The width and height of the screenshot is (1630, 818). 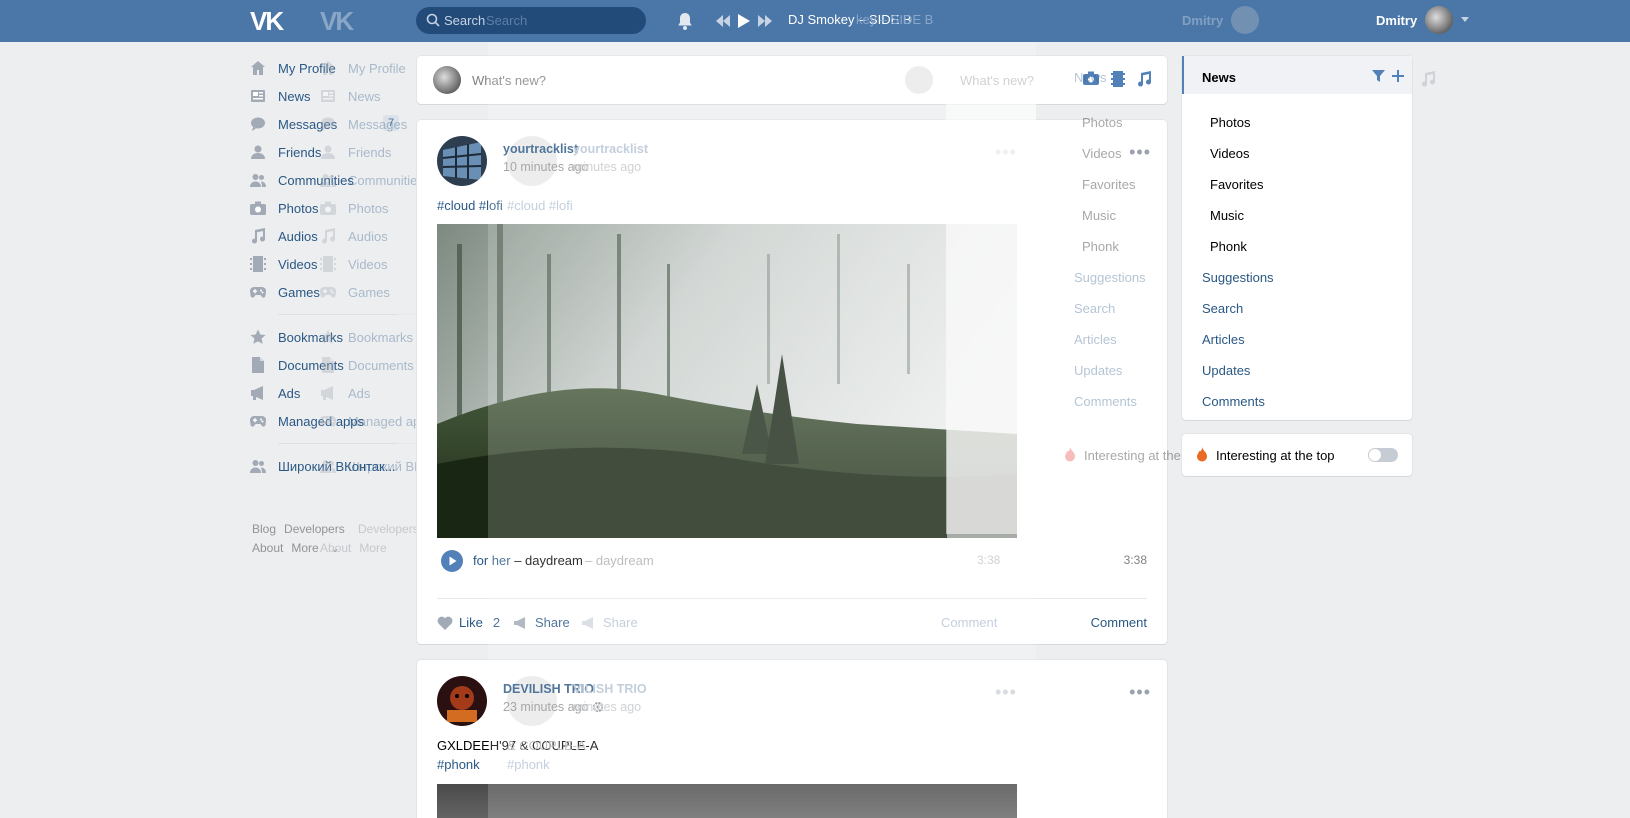 I want to click on comment-ghost: Comment, so click(x=969, y=622).